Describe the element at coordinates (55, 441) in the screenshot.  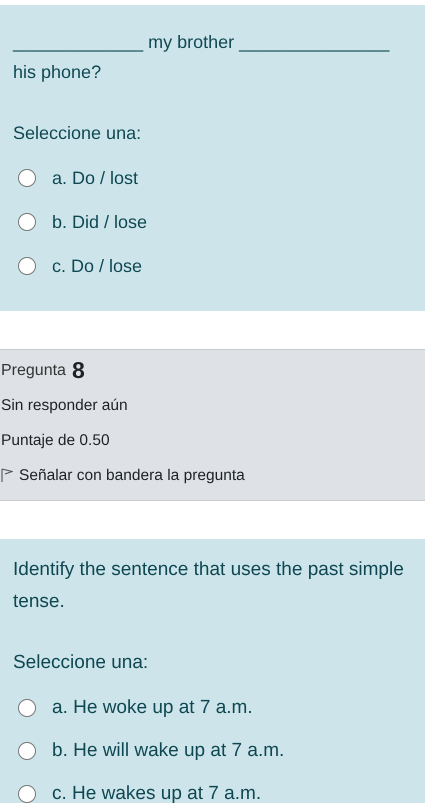
I see `score-text: Puntaje de 0.50` at that location.